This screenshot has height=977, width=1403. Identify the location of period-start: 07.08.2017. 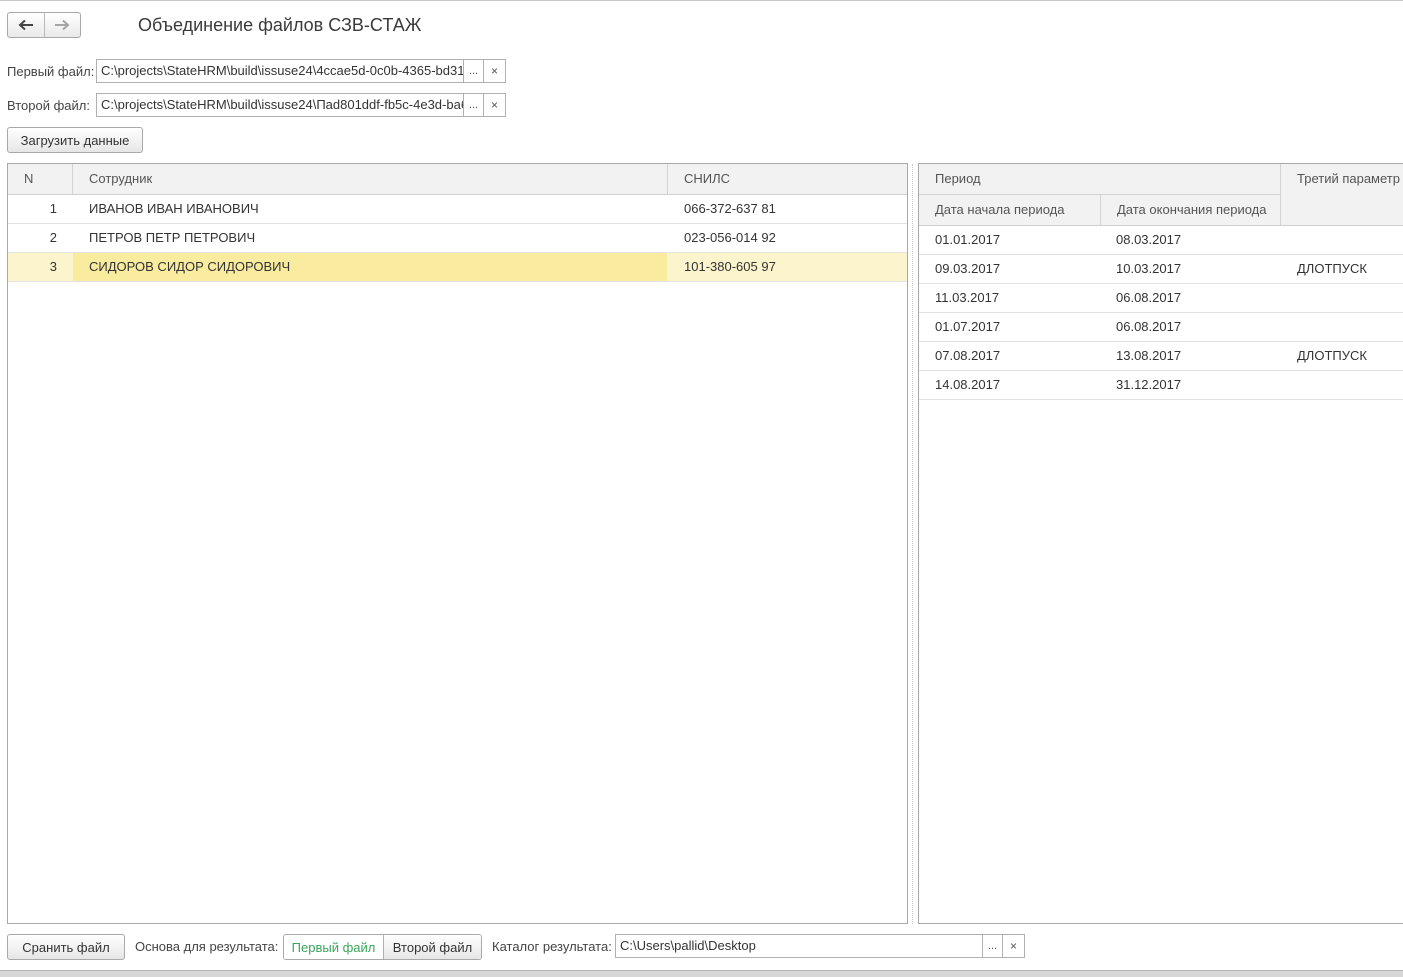
(968, 355).